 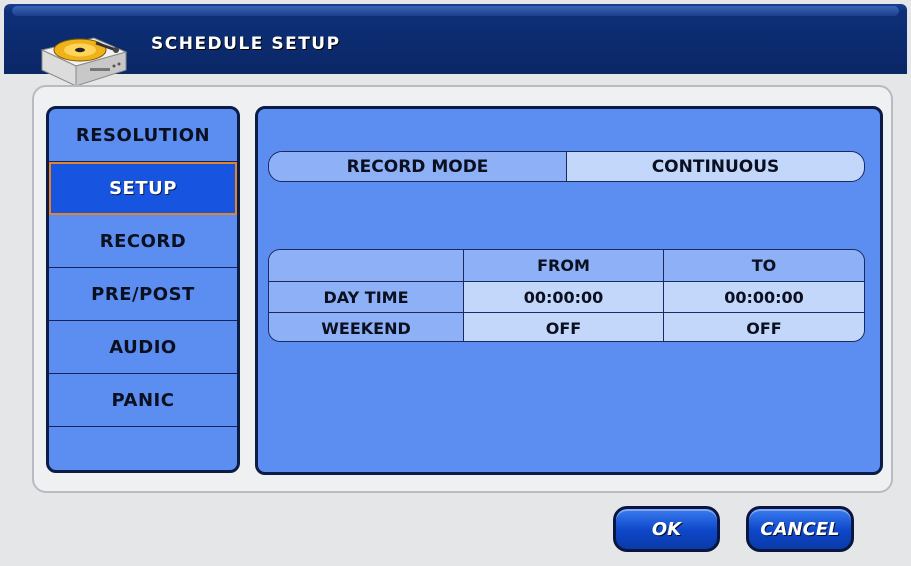 I want to click on sidebar-item-empty, so click(x=143, y=448).